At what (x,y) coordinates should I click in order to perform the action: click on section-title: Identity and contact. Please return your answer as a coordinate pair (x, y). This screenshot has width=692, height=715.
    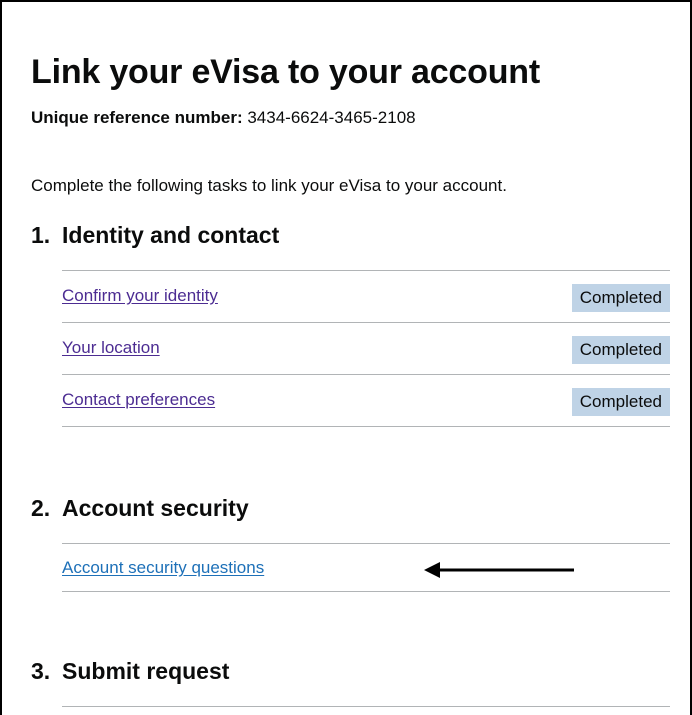
    Looking at the image, I should click on (171, 235).